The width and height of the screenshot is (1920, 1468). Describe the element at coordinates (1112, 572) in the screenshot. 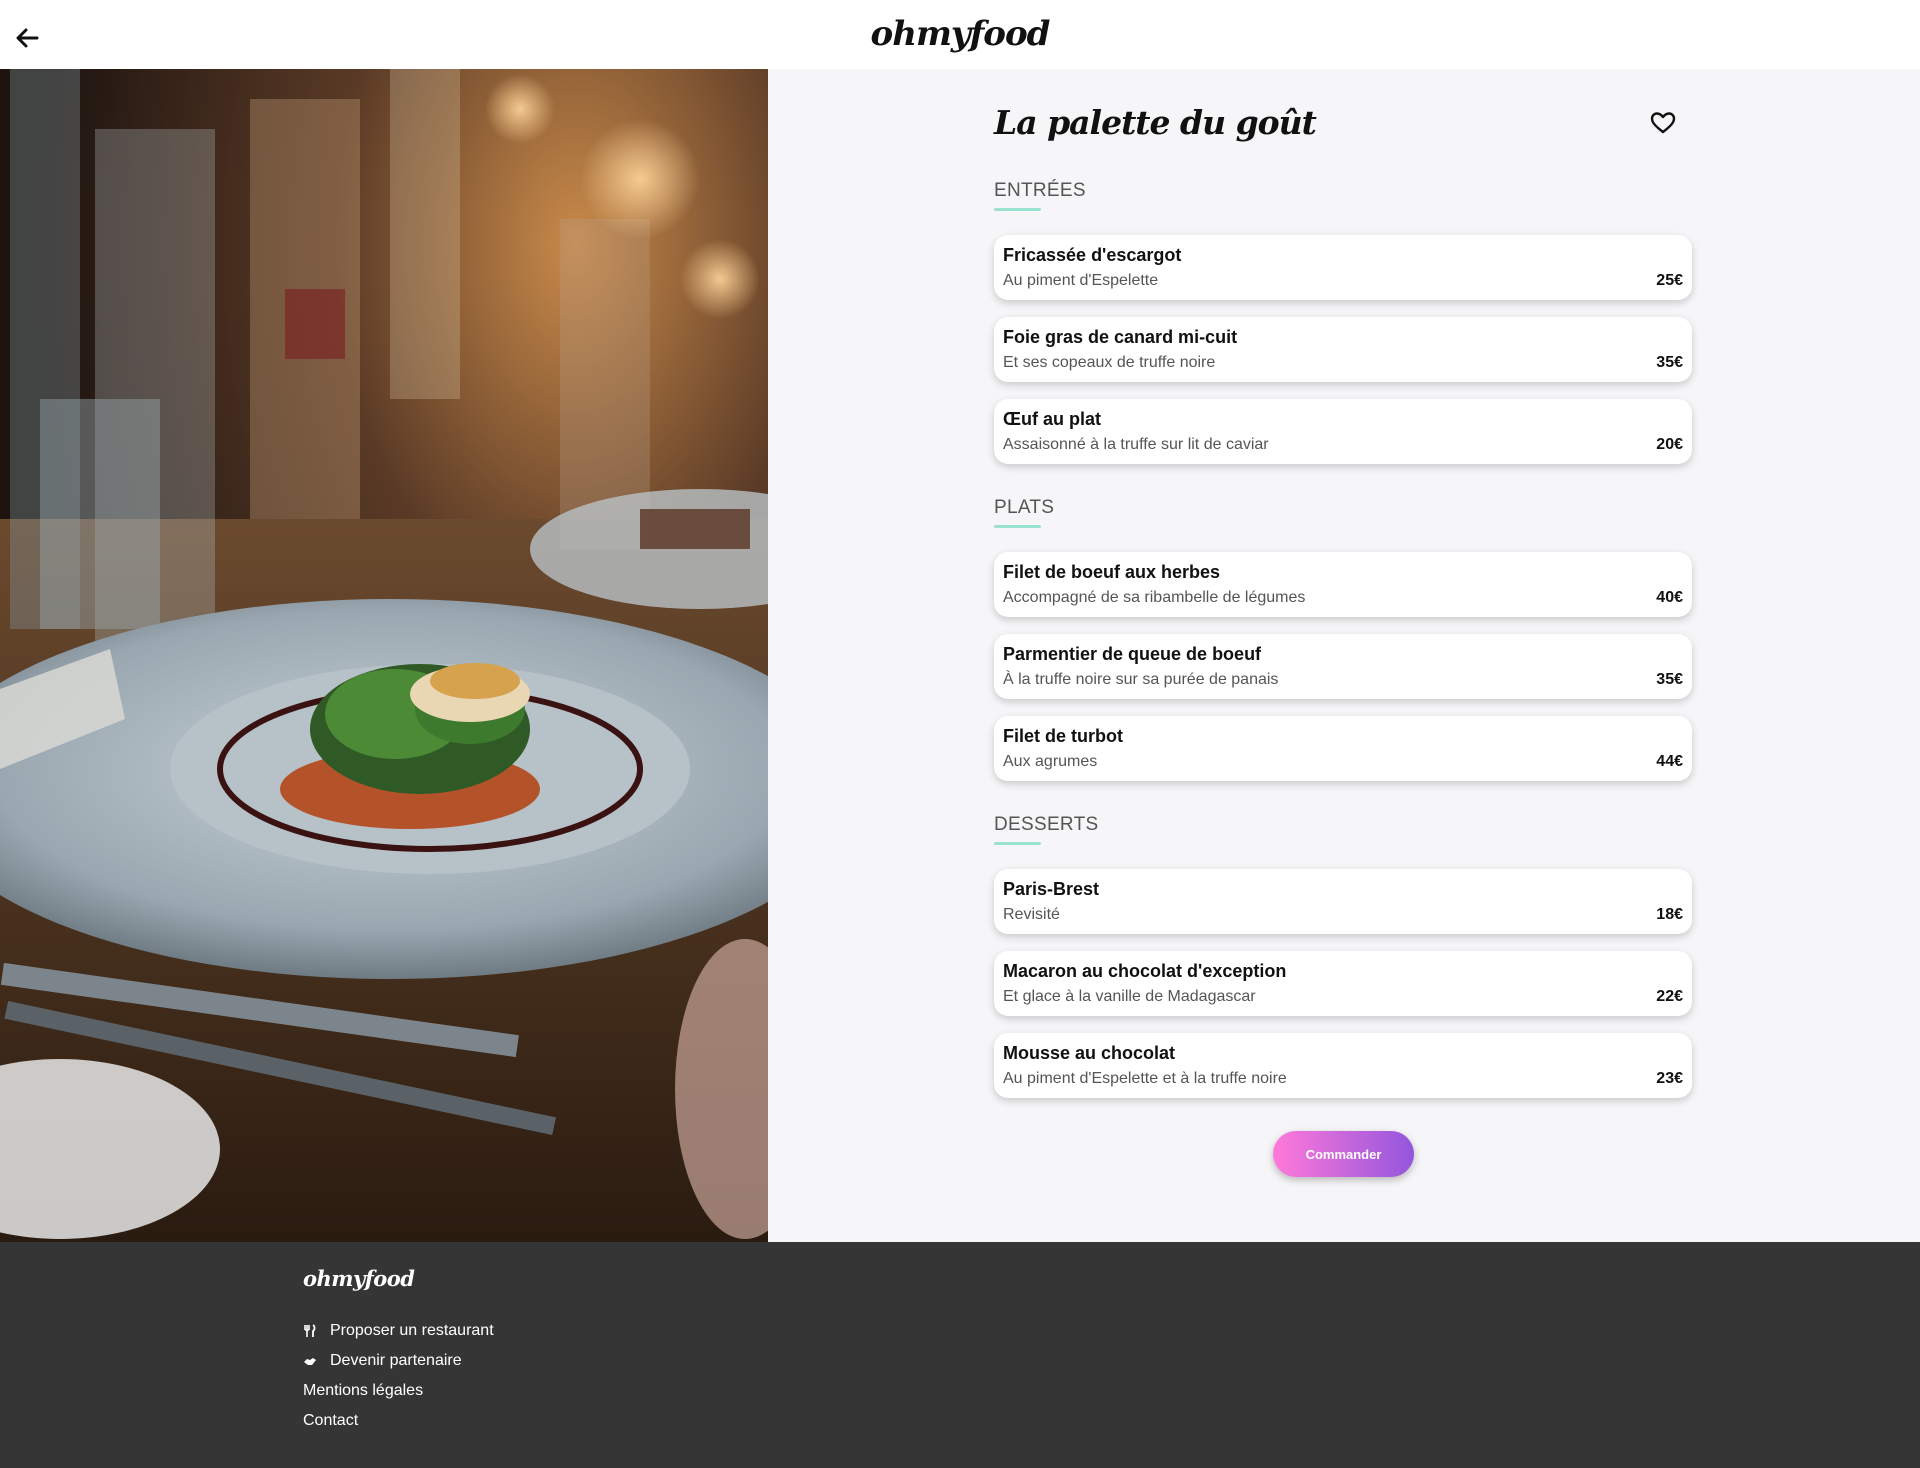

I see `dish-name: Filet de boeuf aux herbes` at that location.